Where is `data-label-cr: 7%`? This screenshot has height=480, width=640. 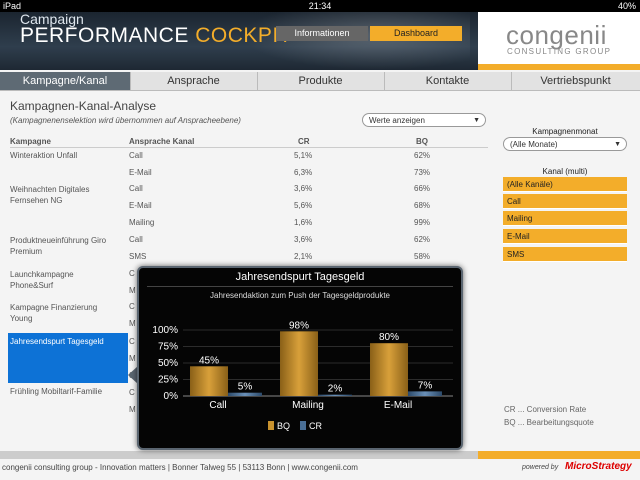 data-label-cr: 7% is located at coordinates (425, 385).